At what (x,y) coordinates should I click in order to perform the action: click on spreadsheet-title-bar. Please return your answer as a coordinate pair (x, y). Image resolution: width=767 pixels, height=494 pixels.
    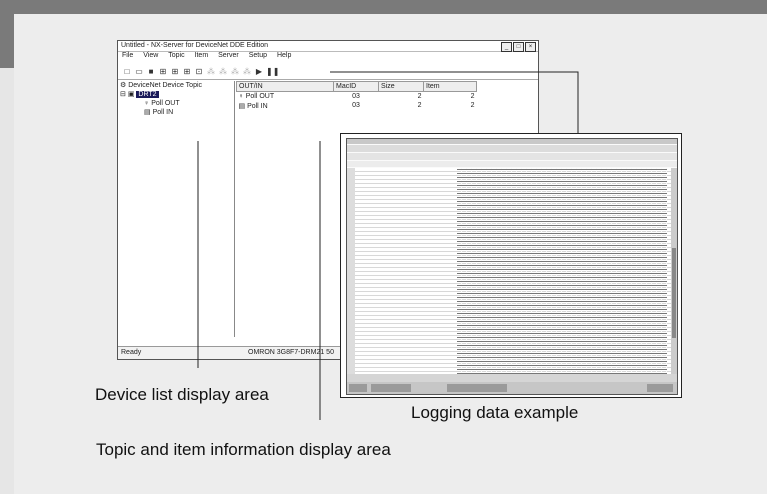
    Looking at the image, I should click on (512, 141).